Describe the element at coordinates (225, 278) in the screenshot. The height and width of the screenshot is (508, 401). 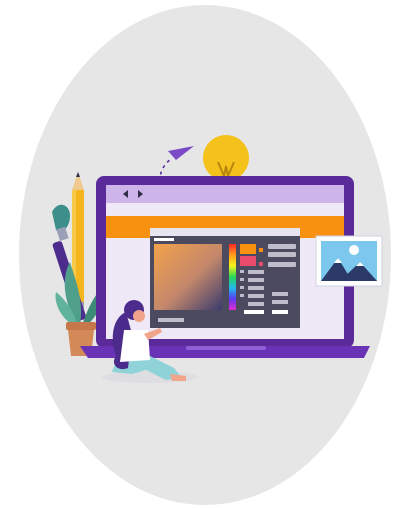
I see `color-picker-icon` at that location.